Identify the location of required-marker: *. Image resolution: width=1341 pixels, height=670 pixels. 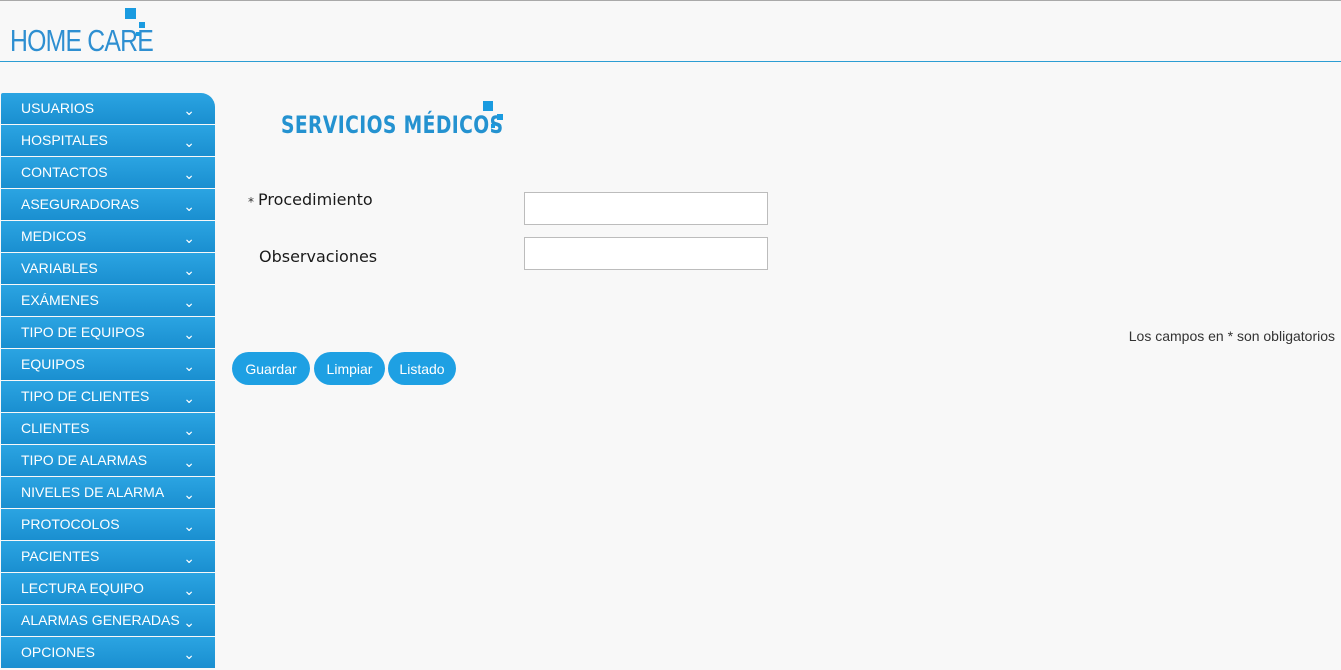
(251, 202).